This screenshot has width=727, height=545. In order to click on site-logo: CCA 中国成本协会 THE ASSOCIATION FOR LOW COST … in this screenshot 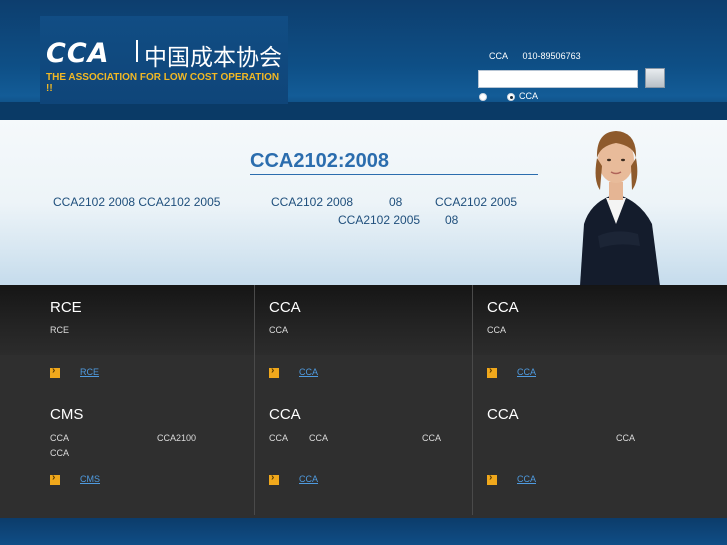, I will do `click(164, 60)`.